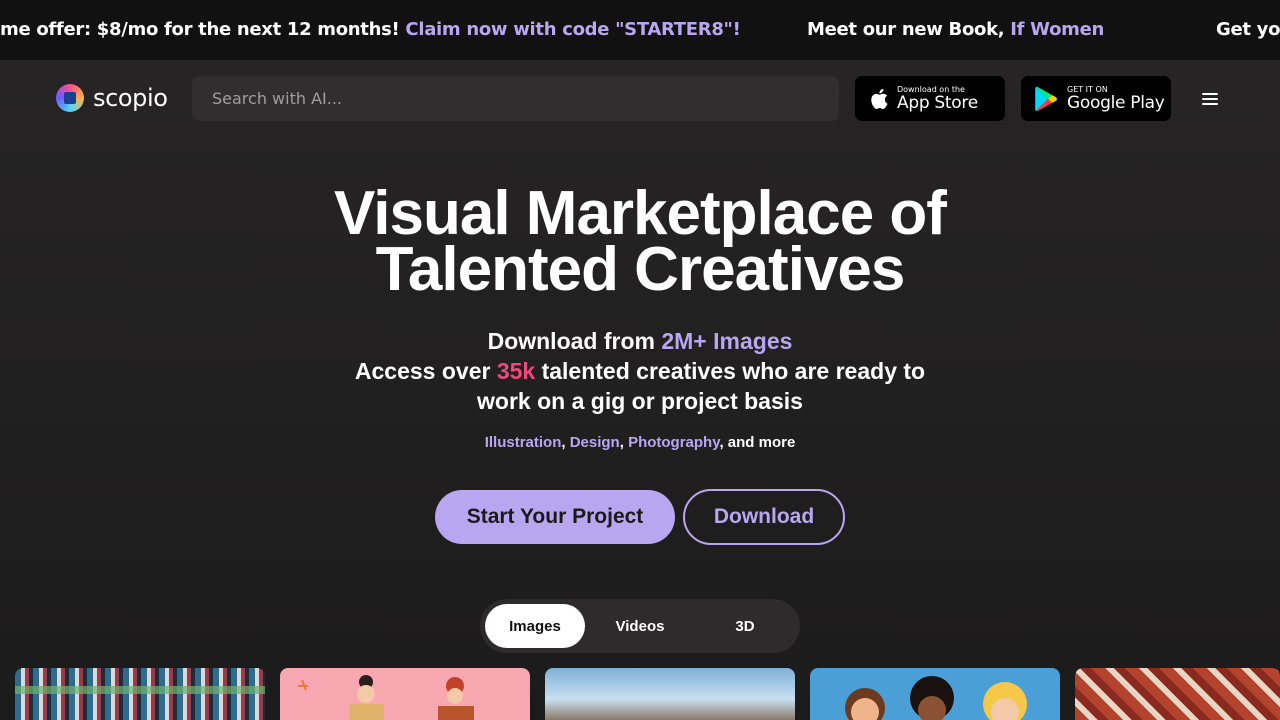 The image size is (1280, 720). I want to click on category-link-photography: Photography, so click(673, 442).